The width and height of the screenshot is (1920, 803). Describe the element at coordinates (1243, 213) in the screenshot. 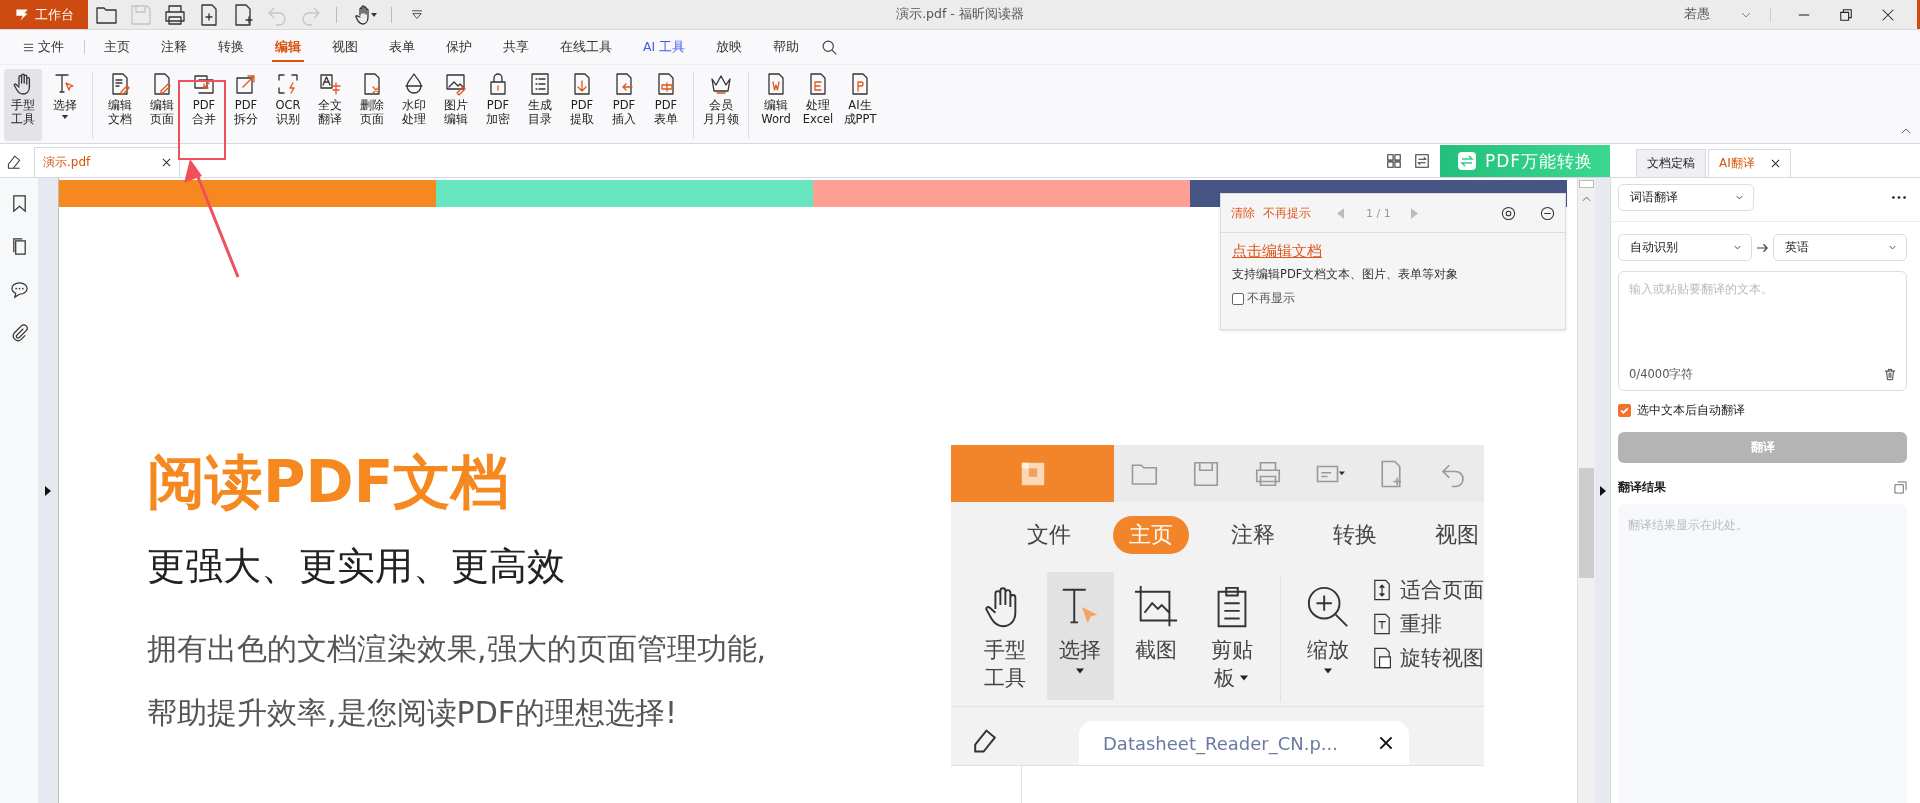

I see `popup-action: 清除` at that location.